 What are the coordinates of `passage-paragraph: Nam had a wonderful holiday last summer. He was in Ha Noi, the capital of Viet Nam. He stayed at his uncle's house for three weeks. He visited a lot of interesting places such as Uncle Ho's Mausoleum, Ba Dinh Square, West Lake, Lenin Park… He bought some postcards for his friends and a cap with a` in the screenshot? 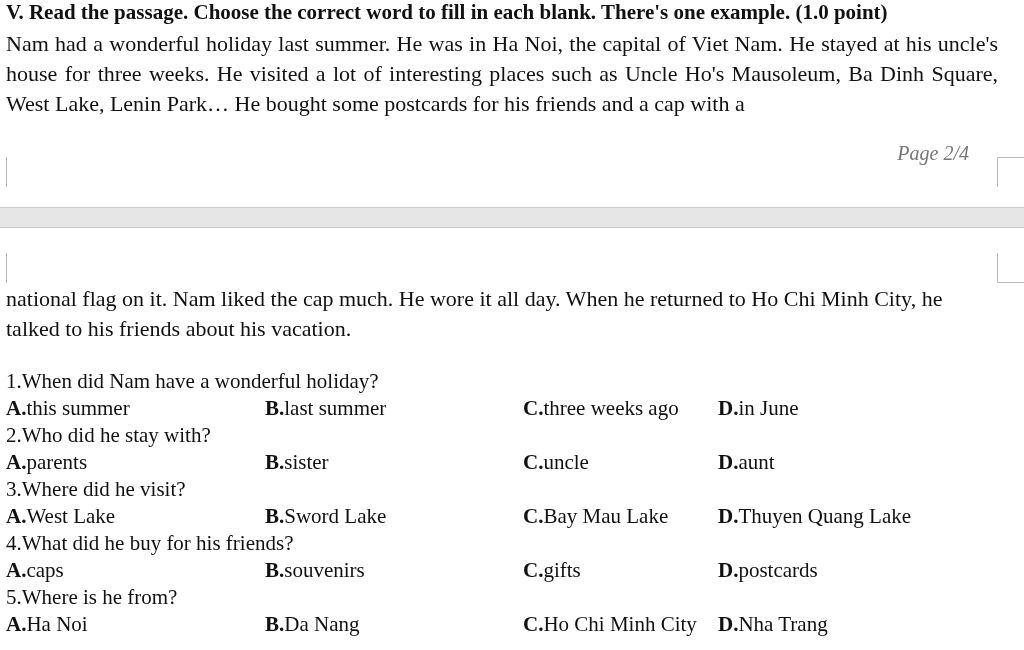 It's located at (502, 74).